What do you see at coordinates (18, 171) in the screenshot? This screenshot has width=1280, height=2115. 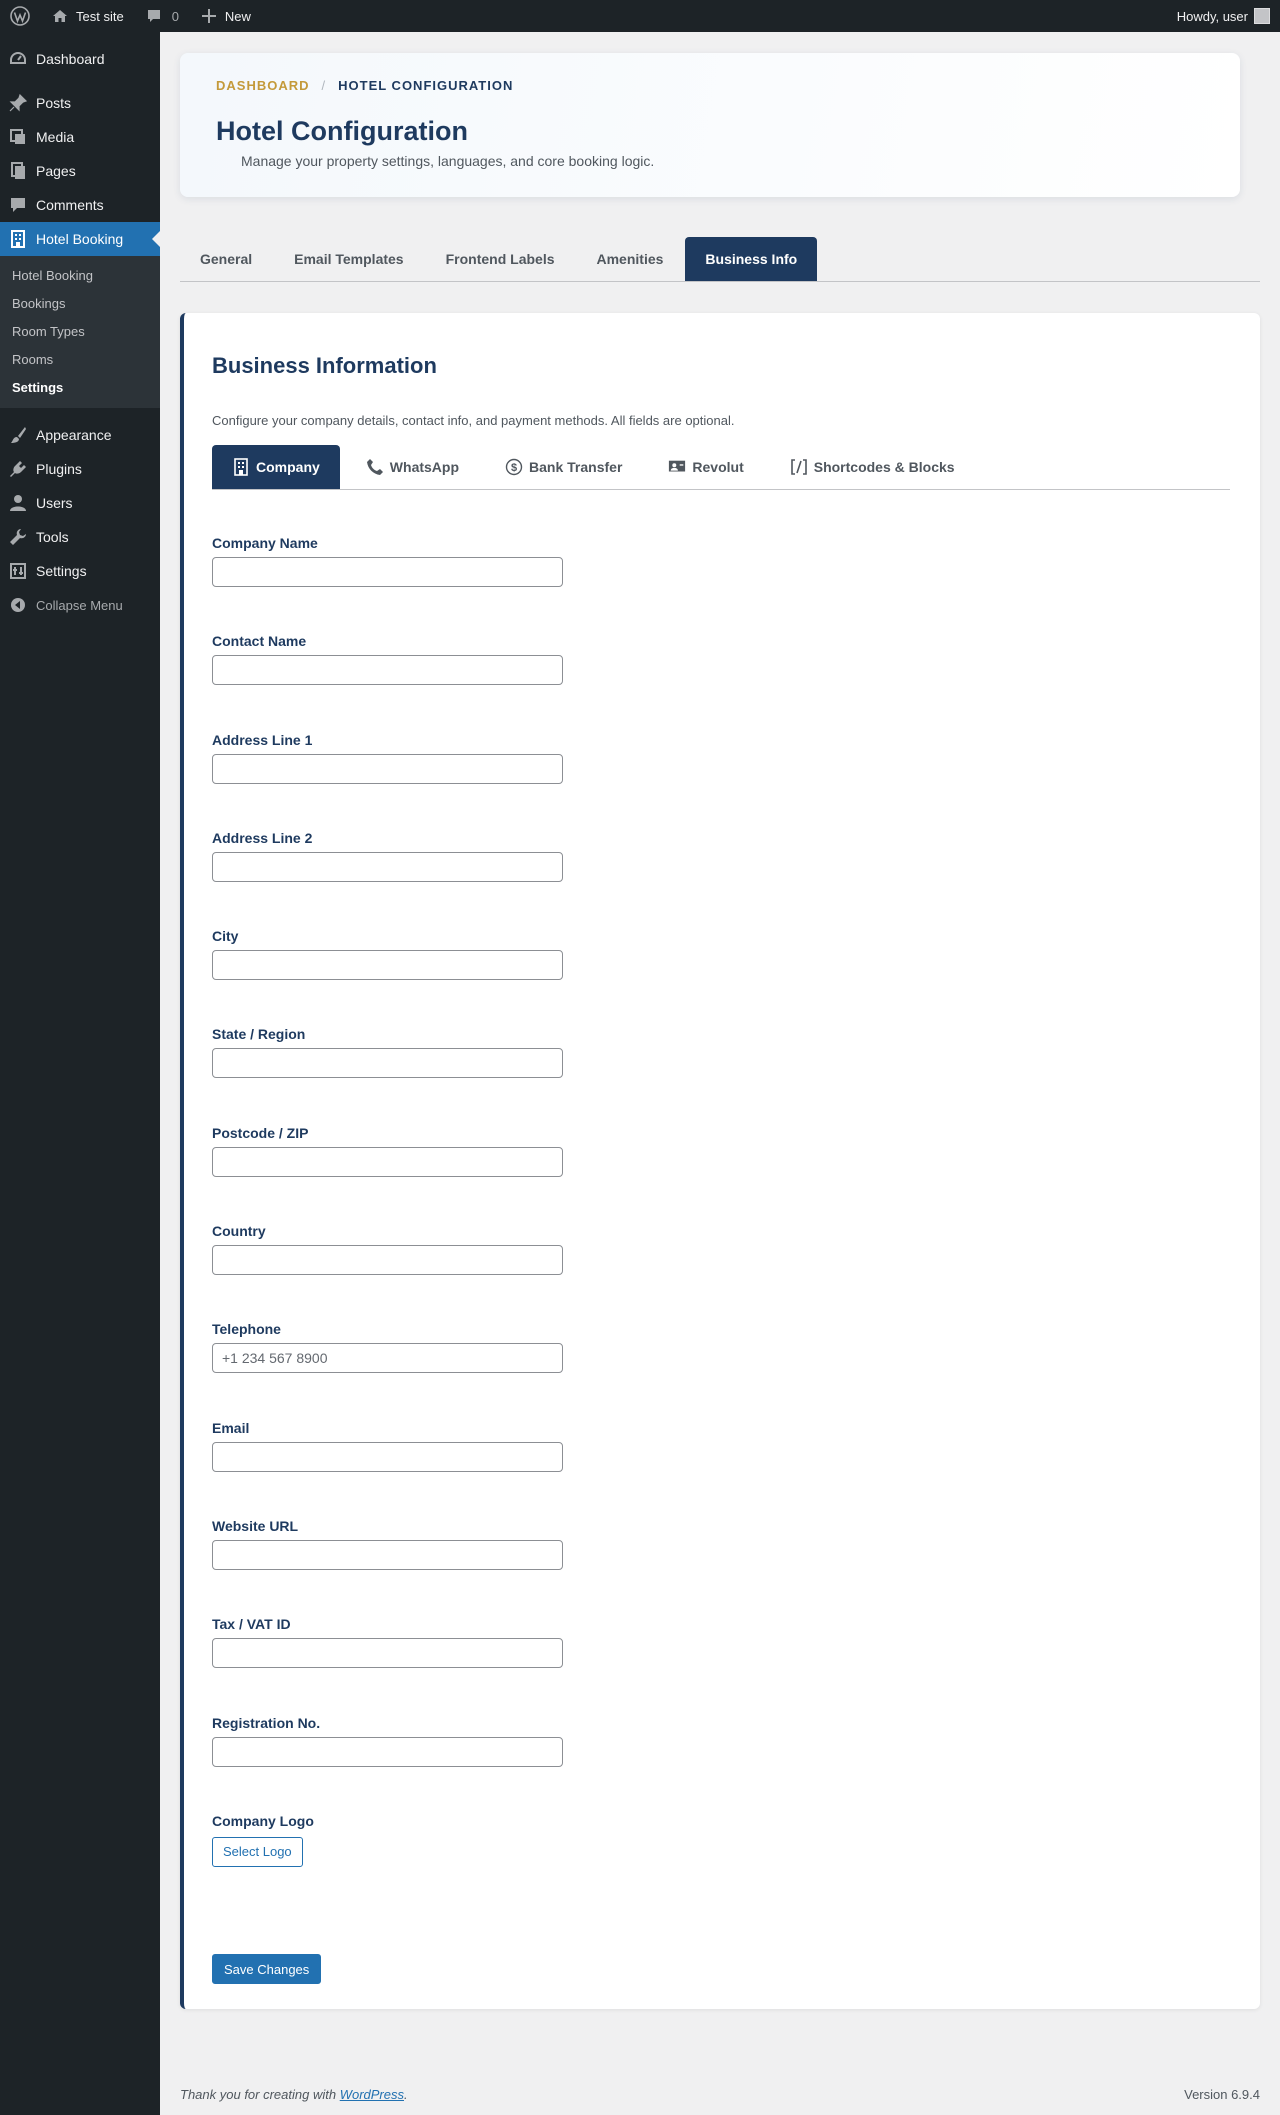 I see `pages-icon` at bounding box center [18, 171].